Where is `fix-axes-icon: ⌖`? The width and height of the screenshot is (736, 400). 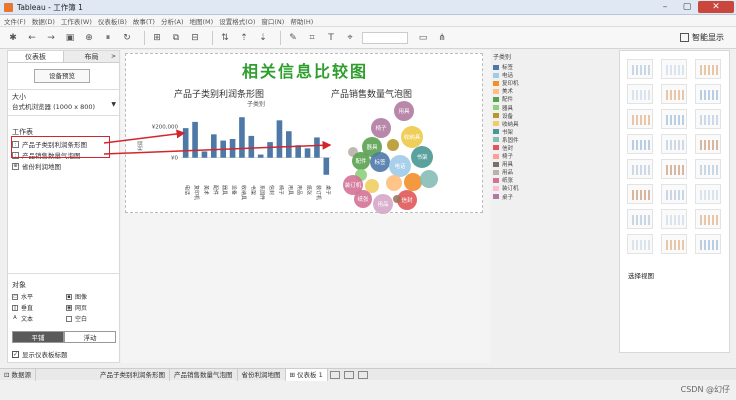 fix-axes-icon: ⌖ is located at coordinates (350, 38).